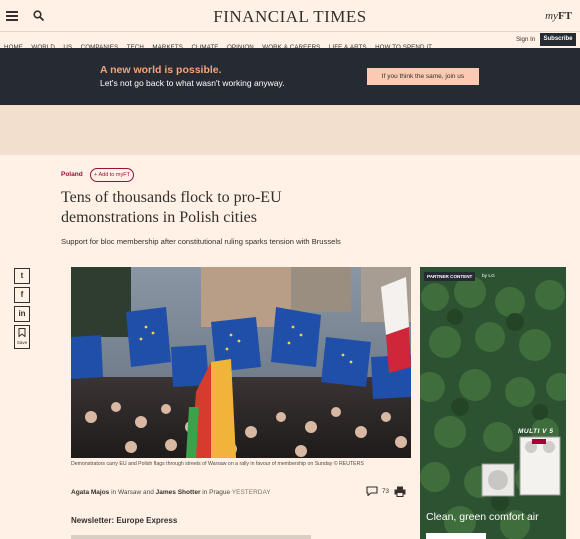 This screenshot has width=580, height=539. What do you see at coordinates (450, 276) in the screenshot?
I see `partner-content-tag: PARTNER CONTENT` at bounding box center [450, 276].